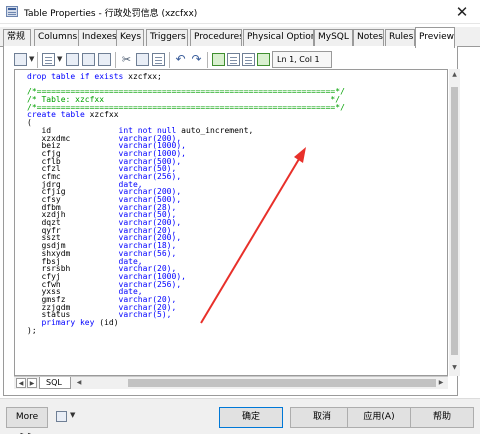  I want to click on check-icon, so click(263, 59).